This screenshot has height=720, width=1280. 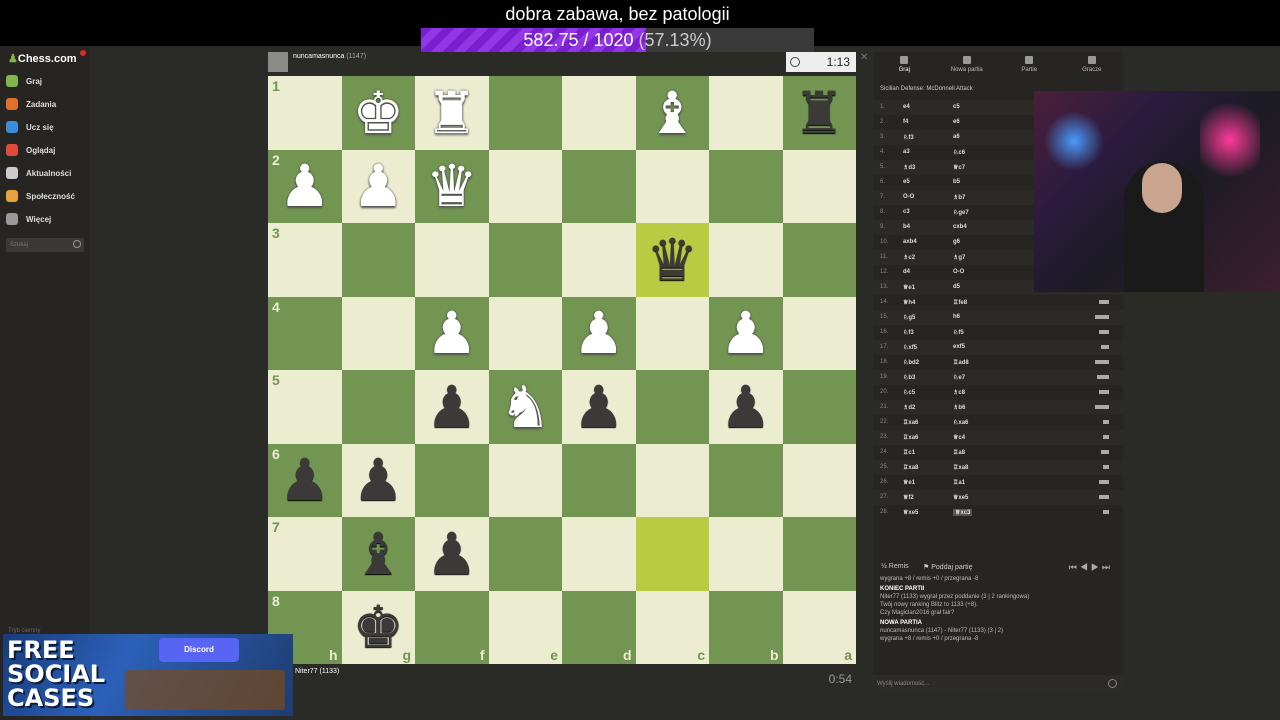 I want to click on black-move: ♖a1, so click(x=959, y=482).